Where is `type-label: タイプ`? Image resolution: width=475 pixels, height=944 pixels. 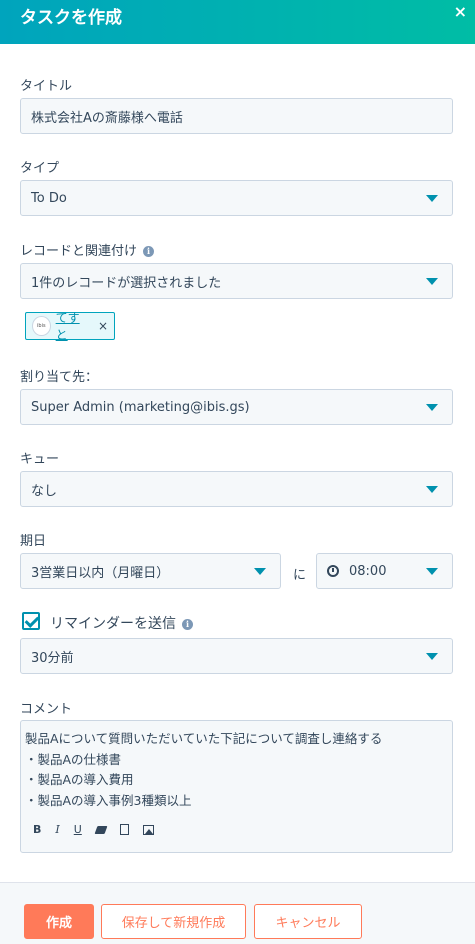 type-label: タイプ is located at coordinates (40, 168).